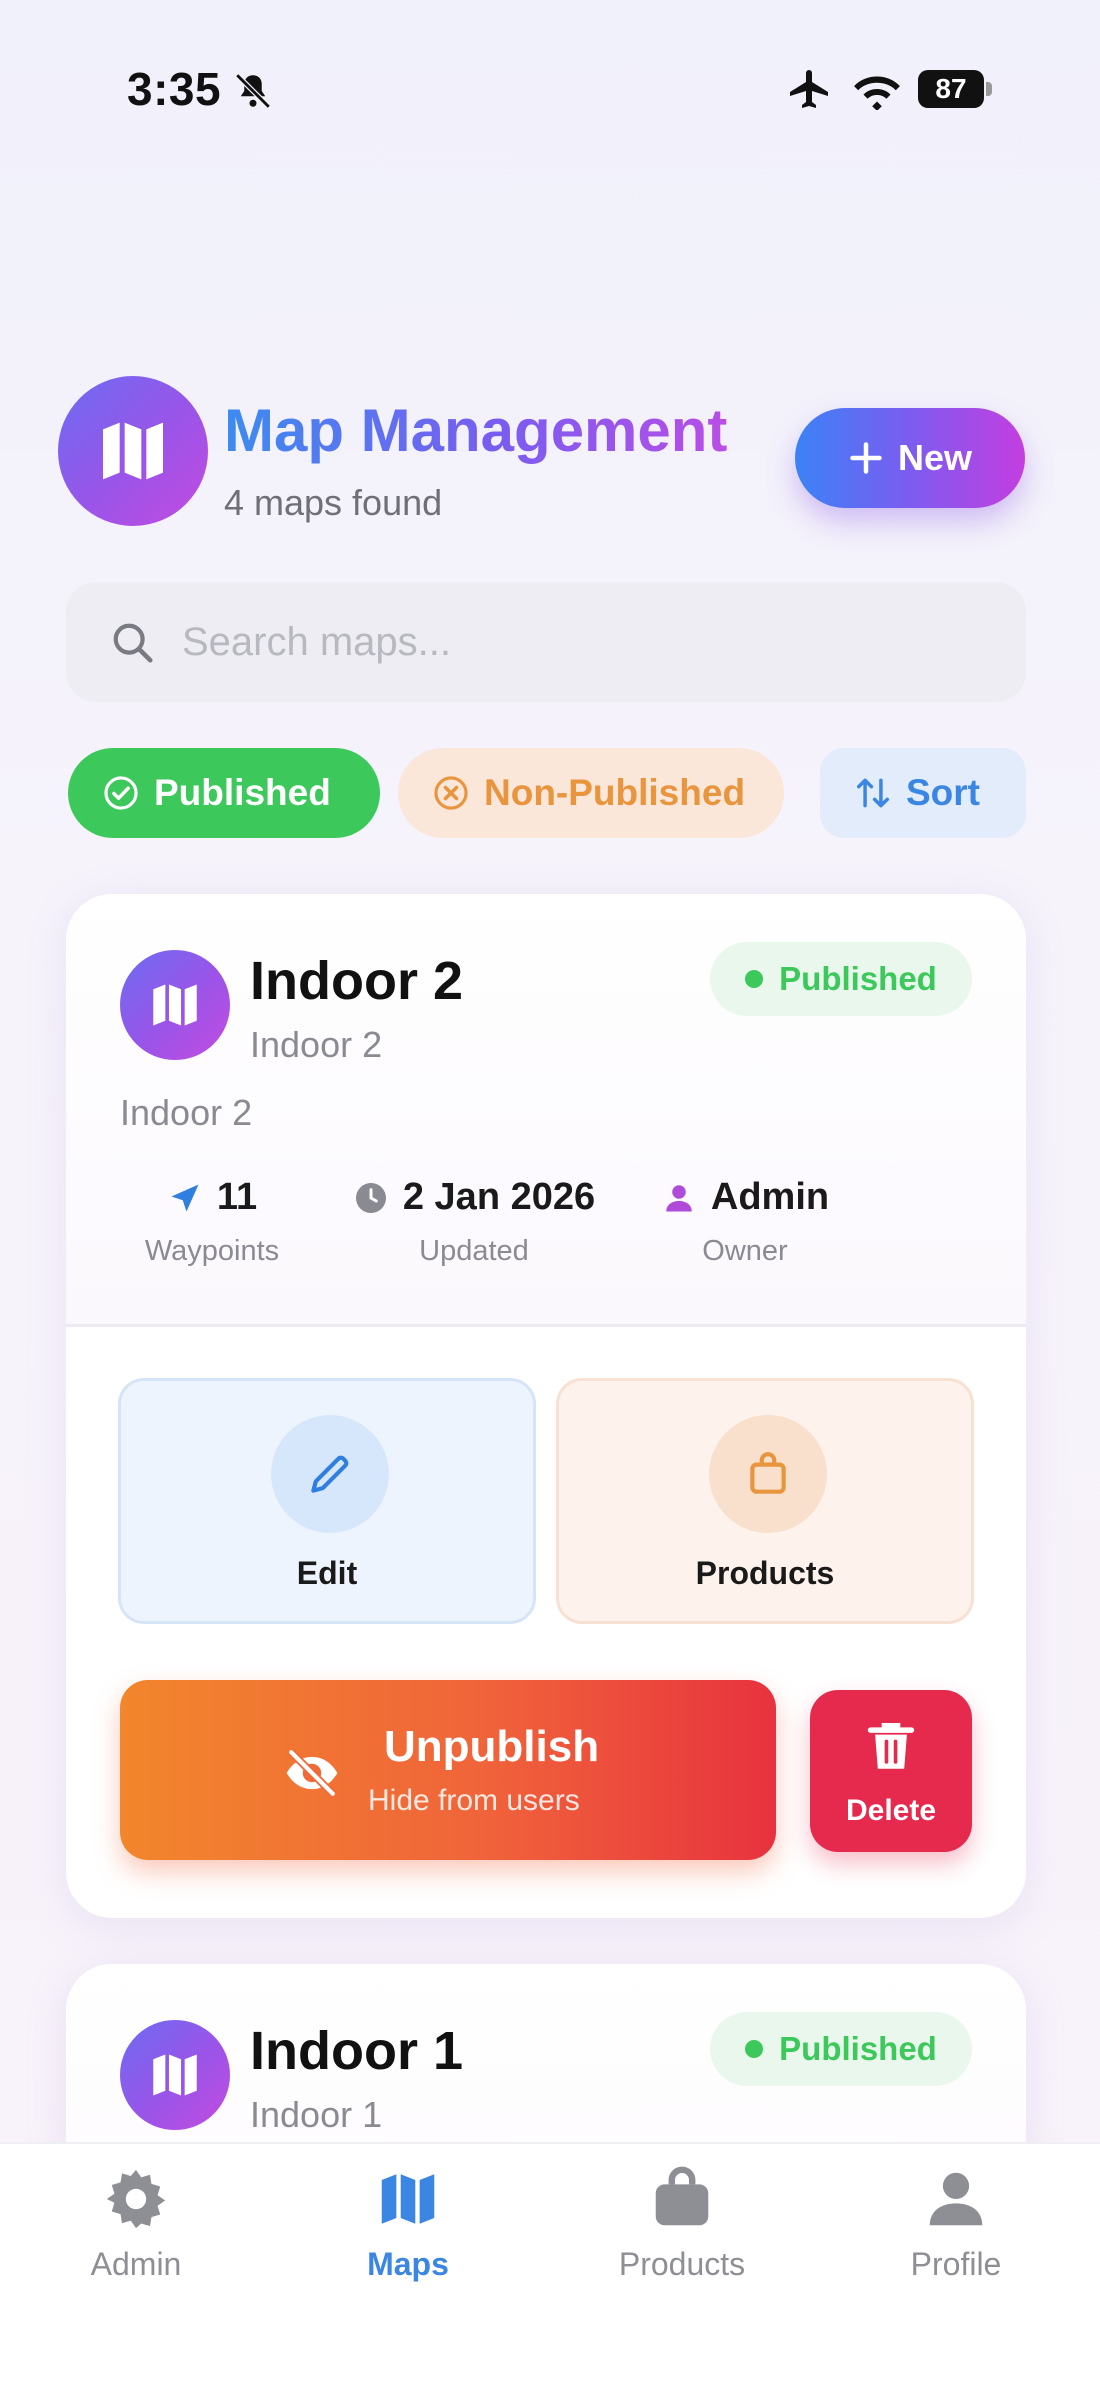 Image resolution: width=1100 pixels, height=2382 pixels. Describe the element at coordinates (370, 1197) in the screenshot. I see `clock-icon` at that location.